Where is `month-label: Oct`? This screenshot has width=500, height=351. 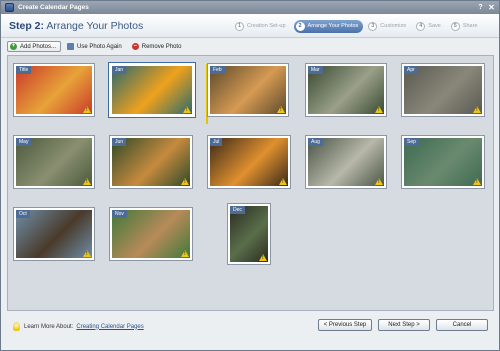
month-label: Oct is located at coordinates (23, 214).